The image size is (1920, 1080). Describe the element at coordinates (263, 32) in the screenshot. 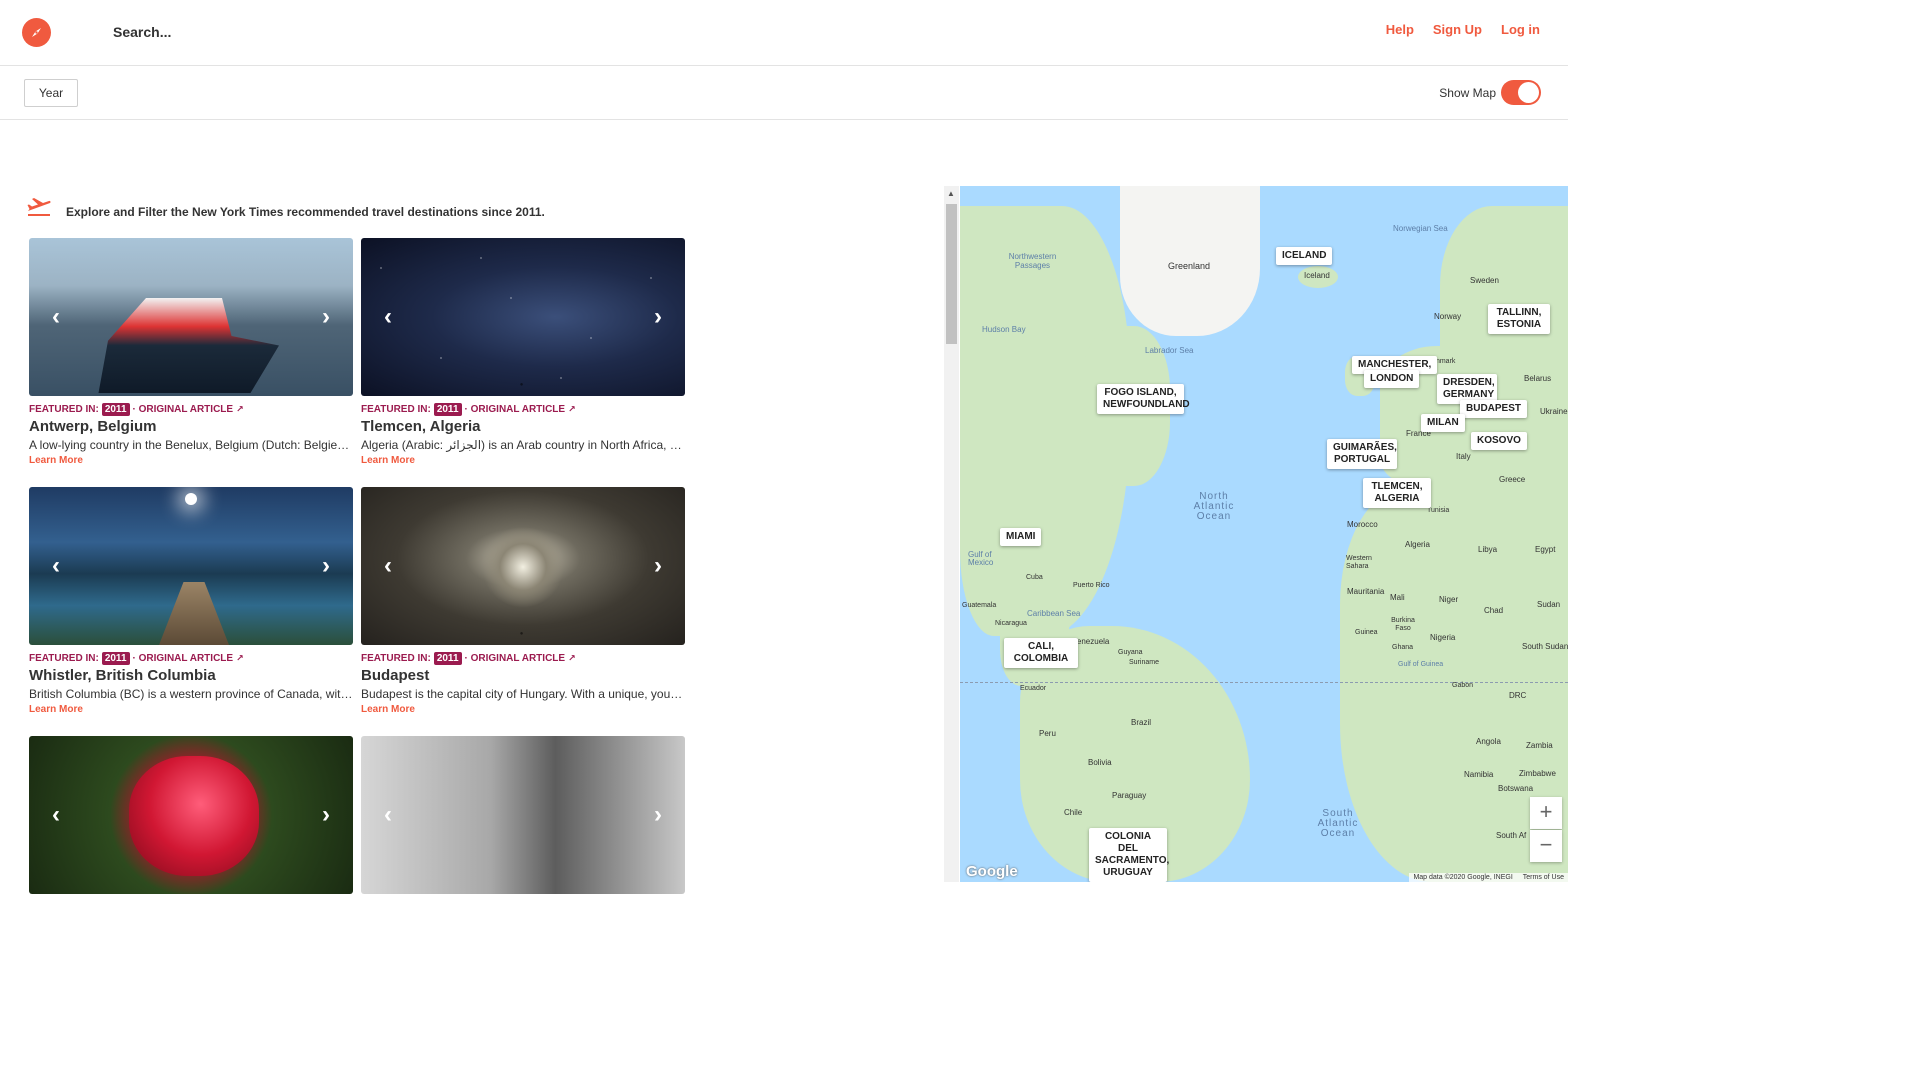

I see `search-input` at that location.